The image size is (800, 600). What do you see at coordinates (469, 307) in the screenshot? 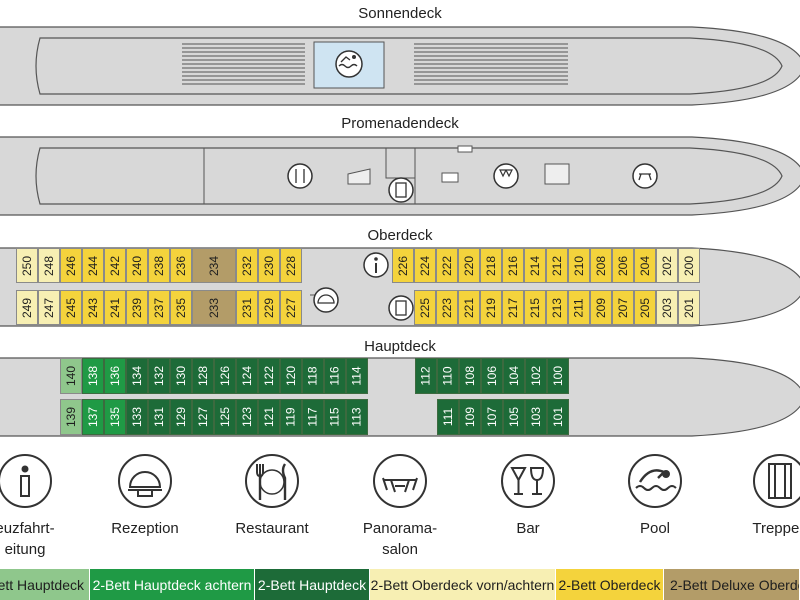
I see `cabin-221: 221` at bounding box center [469, 307].